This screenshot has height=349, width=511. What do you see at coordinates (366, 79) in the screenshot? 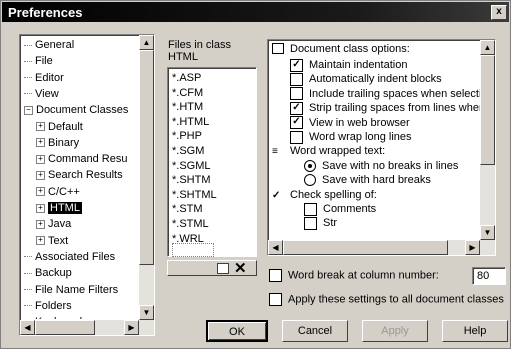
I see `option-row: Automatically indent blocks` at bounding box center [366, 79].